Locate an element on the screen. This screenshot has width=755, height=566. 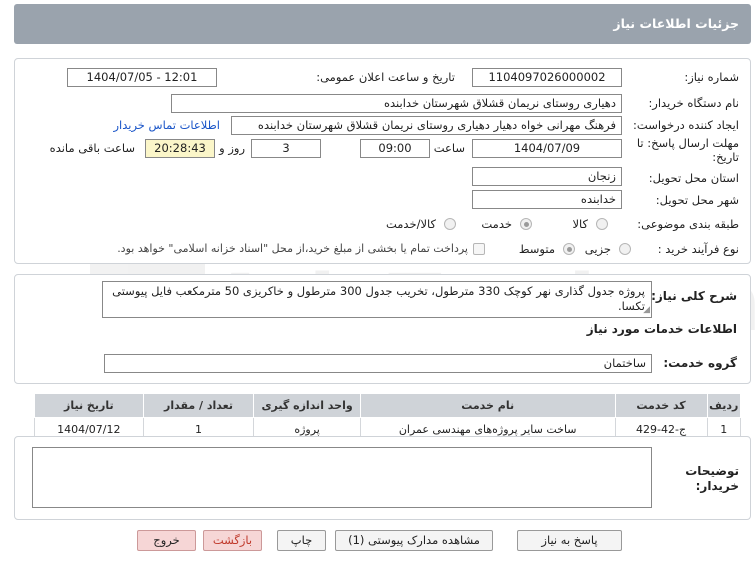
deadline-label: مهلت ارسال پاسخ: تا is located at coordinates (687, 143).